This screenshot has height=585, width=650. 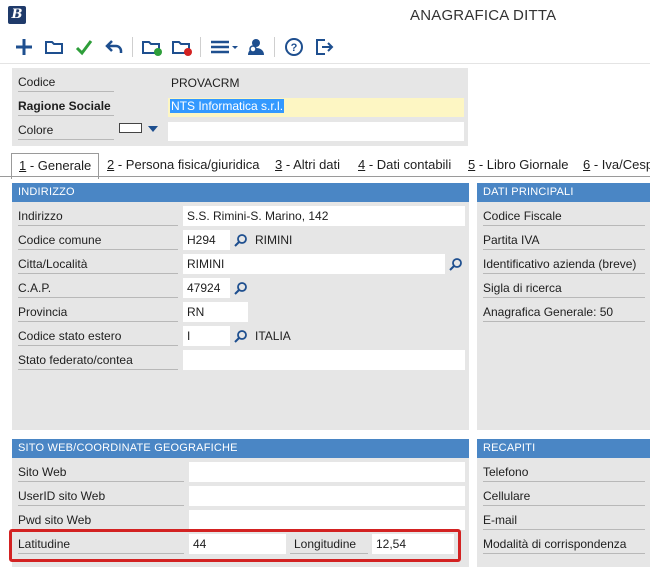 I want to click on indirizzo-field: S.S. Rimini-S. Marino, 142, so click(x=324, y=216).